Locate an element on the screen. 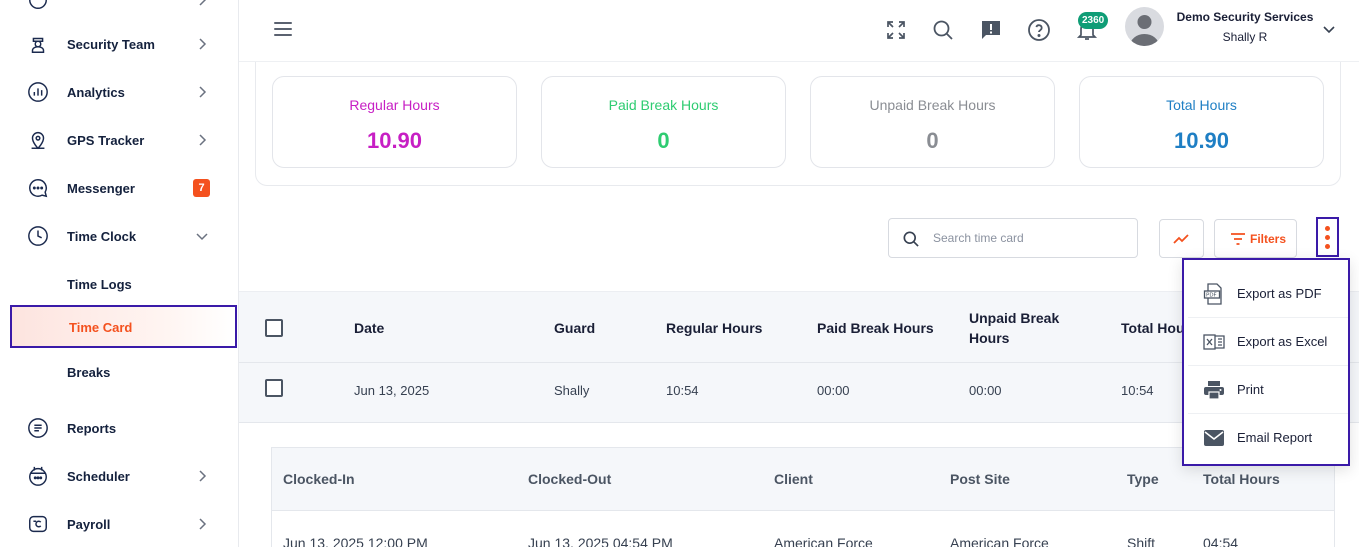  avatar is located at coordinates (1144, 26).